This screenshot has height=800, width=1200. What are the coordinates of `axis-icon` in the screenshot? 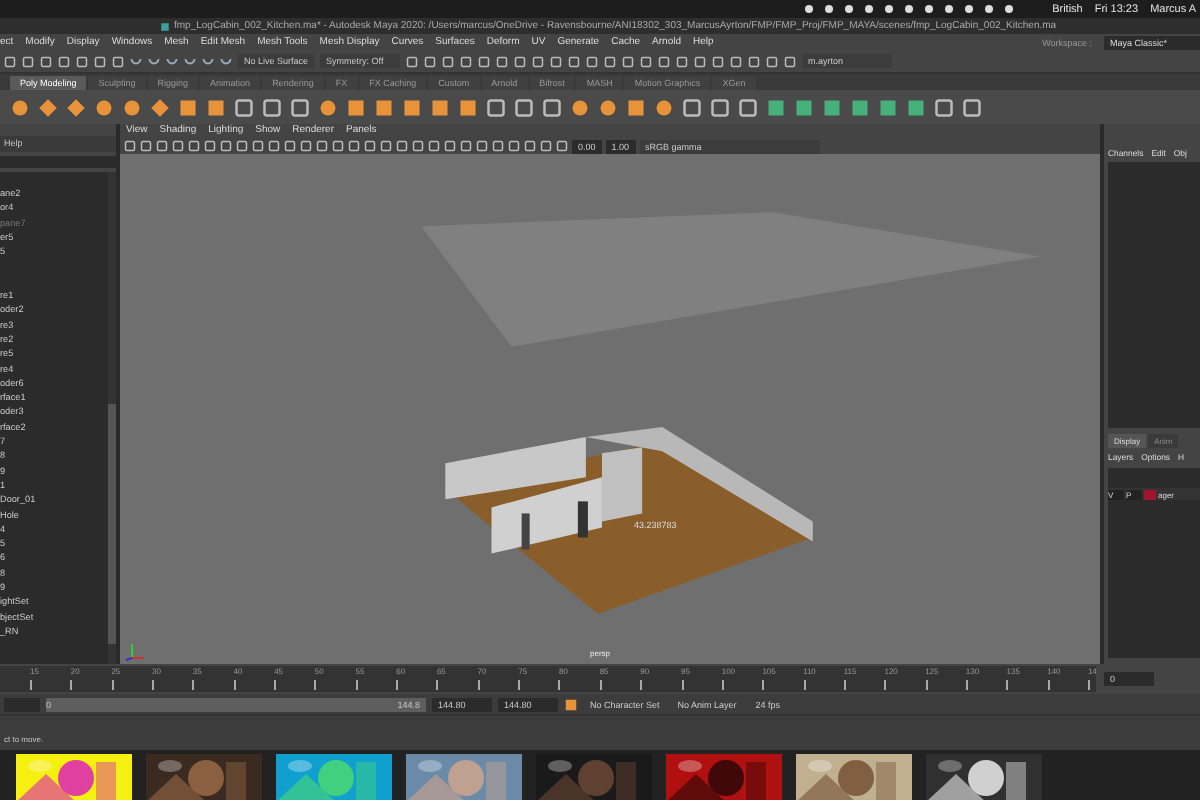 It's located at (135, 652).